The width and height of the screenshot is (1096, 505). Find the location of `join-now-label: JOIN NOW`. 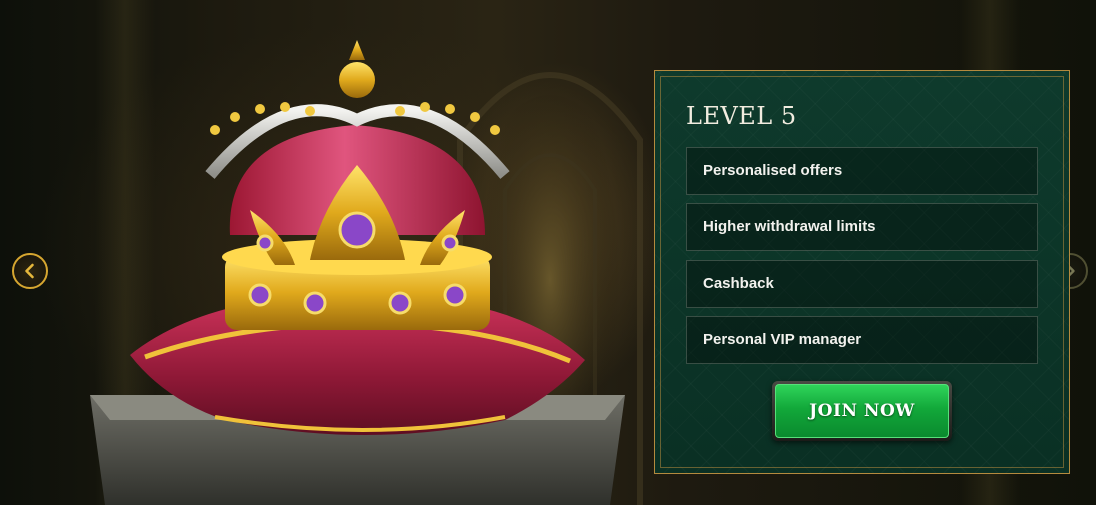

join-now-label: JOIN NOW is located at coordinates (862, 411).